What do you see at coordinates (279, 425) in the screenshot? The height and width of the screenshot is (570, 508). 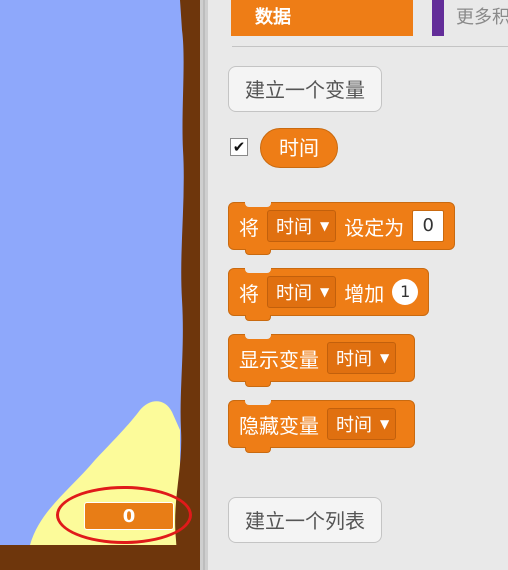 I see `hide-block-label: 隐藏变量` at bounding box center [279, 425].